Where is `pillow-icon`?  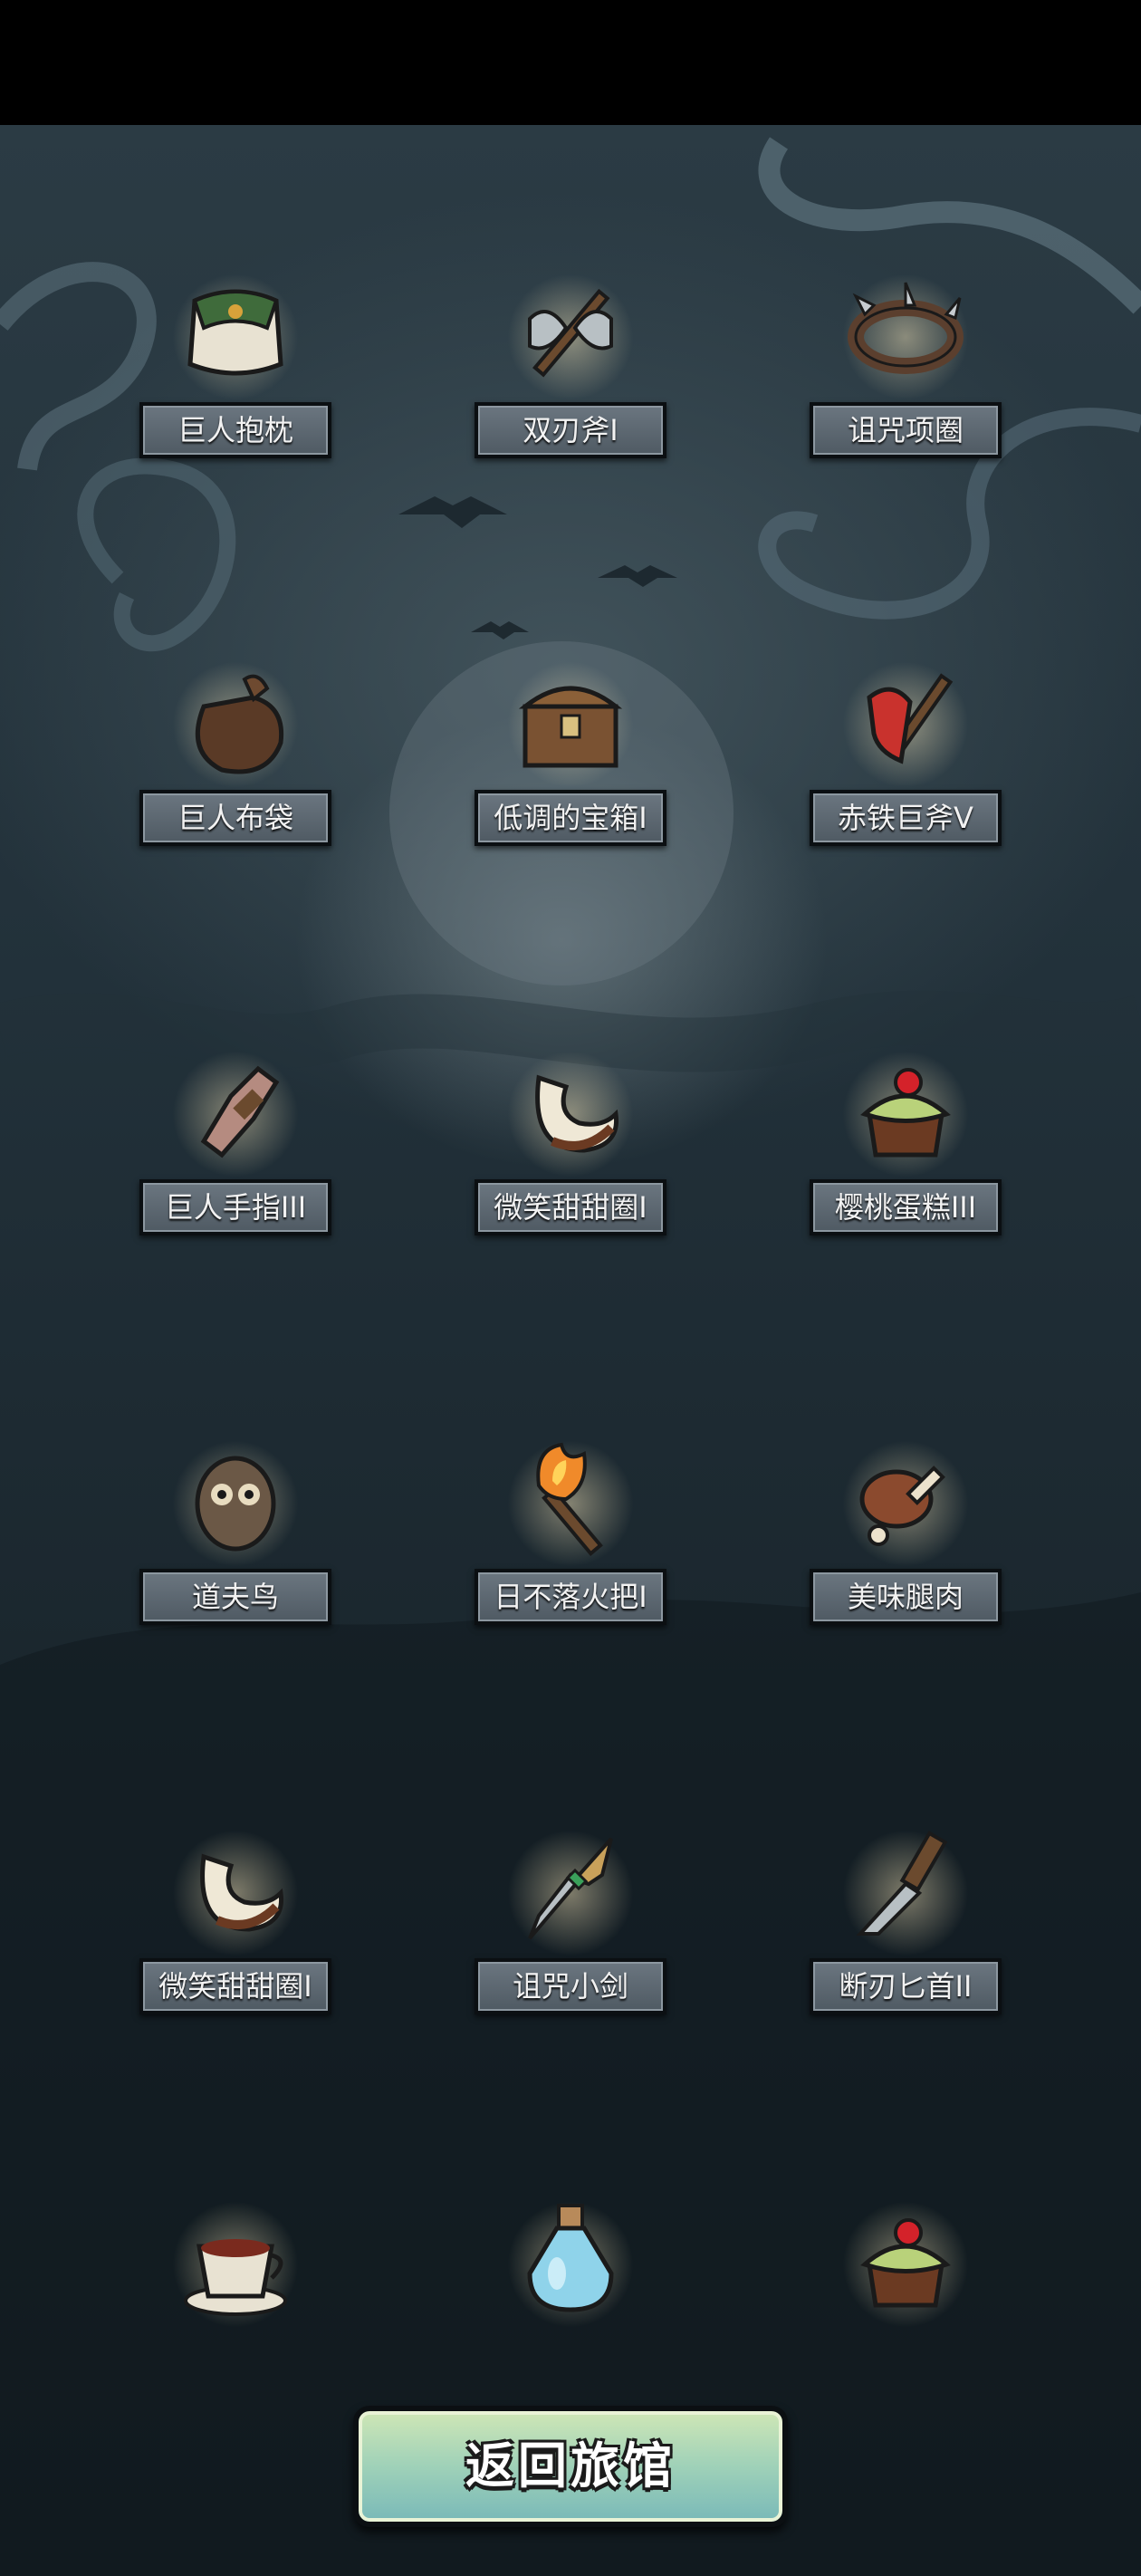
pillow-icon is located at coordinates (235, 332).